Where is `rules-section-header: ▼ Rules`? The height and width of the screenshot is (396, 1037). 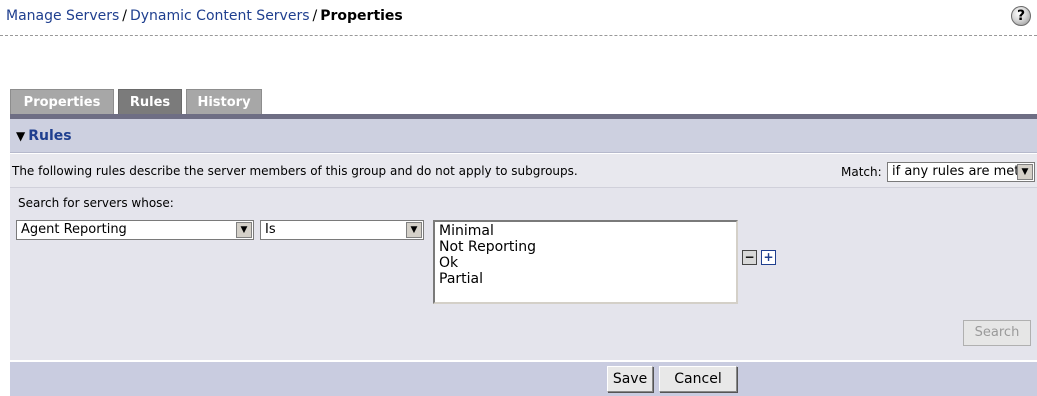
rules-section-header: ▼ Rules is located at coordinates (523, 136).